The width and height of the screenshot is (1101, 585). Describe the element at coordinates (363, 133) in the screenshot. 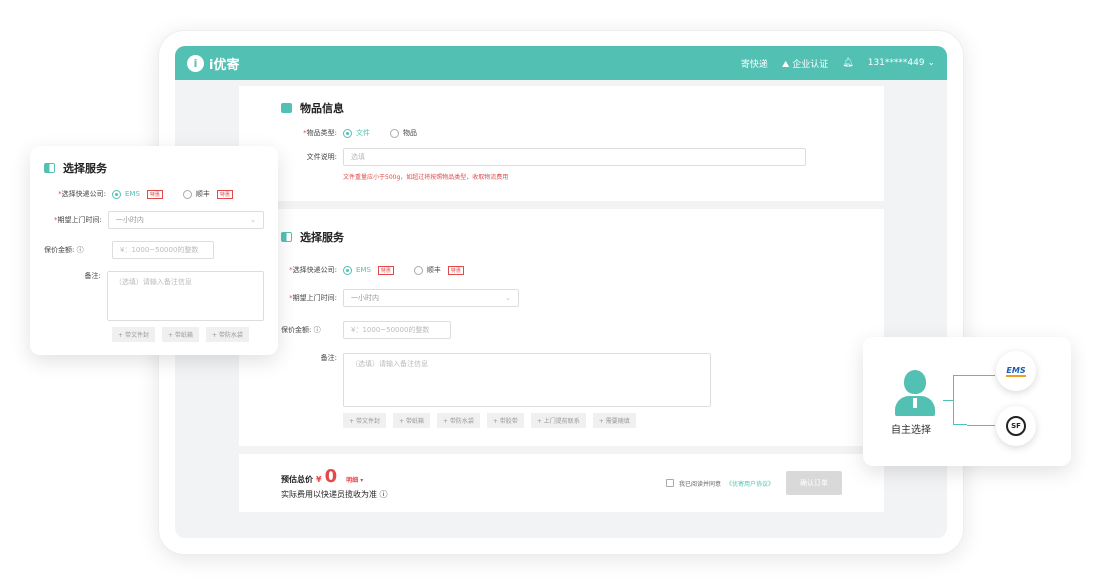

I see `radio-file-label: 文件` at that location.